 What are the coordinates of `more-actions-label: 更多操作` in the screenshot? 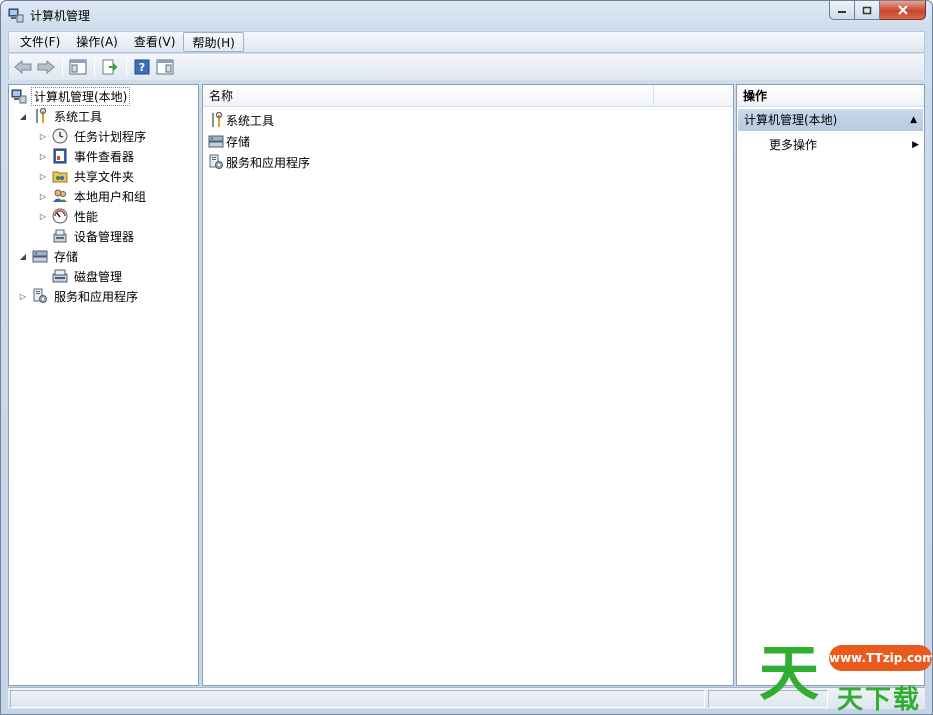 It's located at (793, 145).